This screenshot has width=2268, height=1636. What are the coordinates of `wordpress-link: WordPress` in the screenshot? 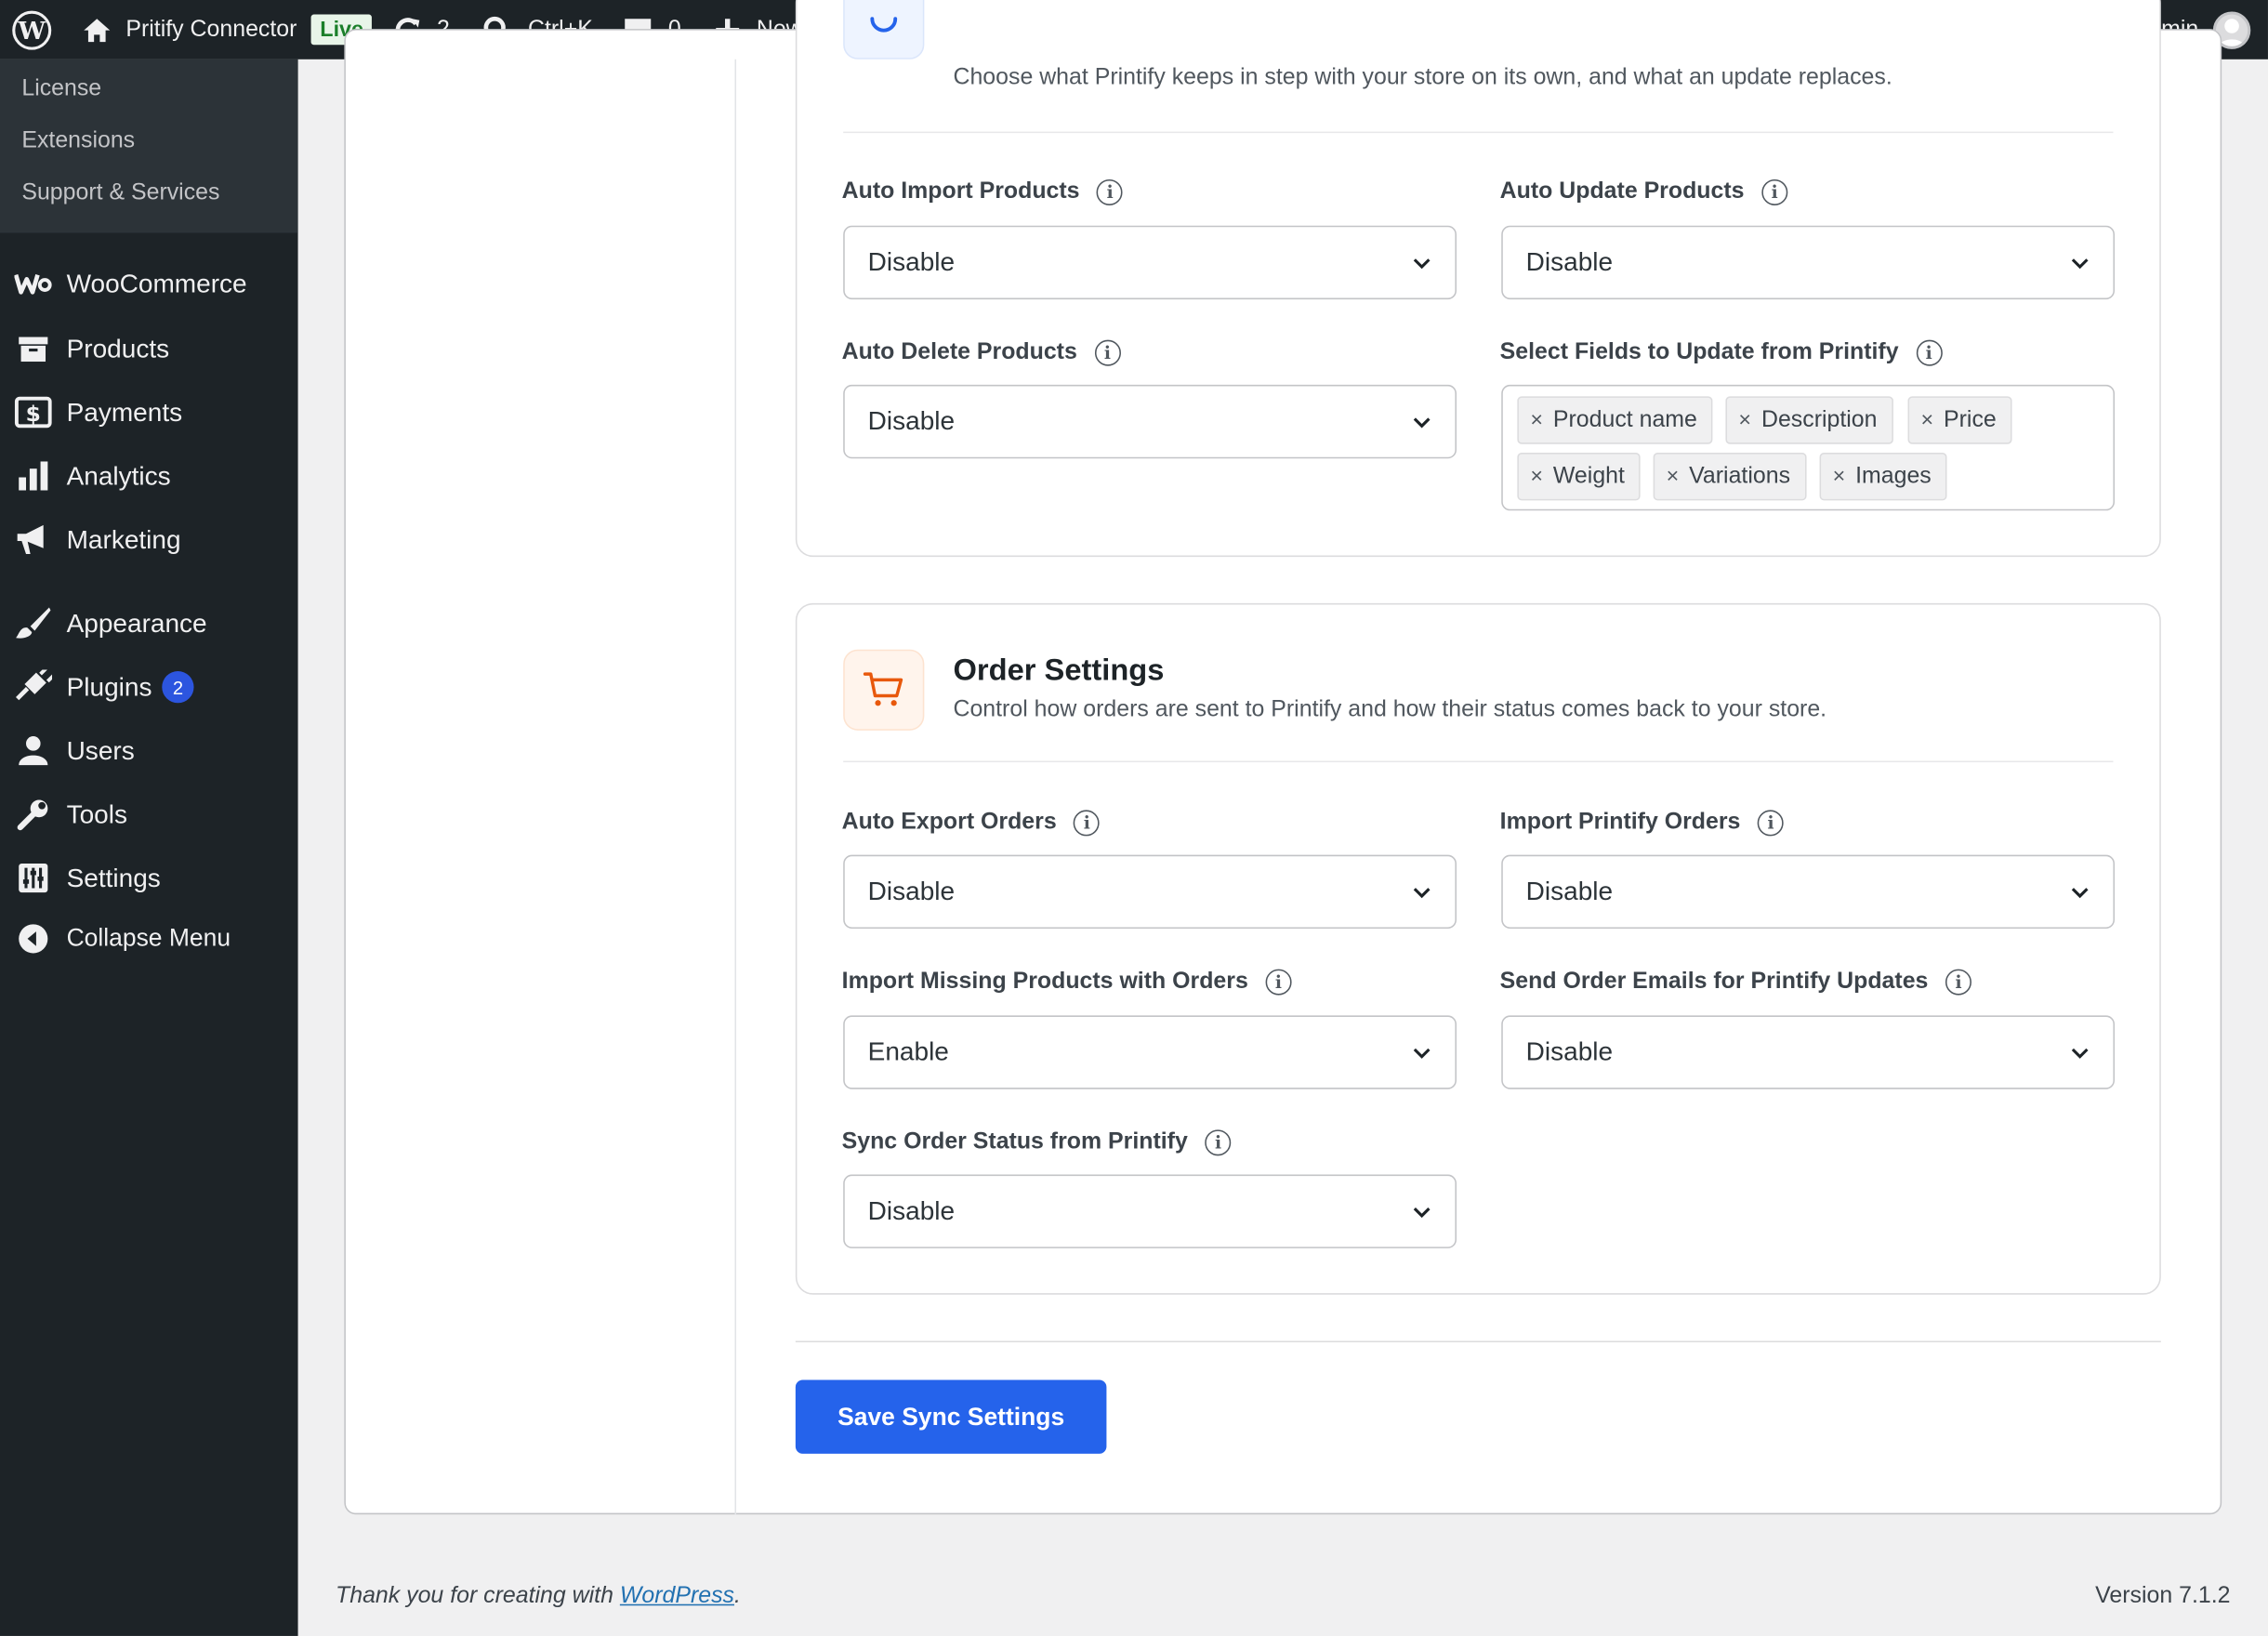 It's located at (677, 1596).